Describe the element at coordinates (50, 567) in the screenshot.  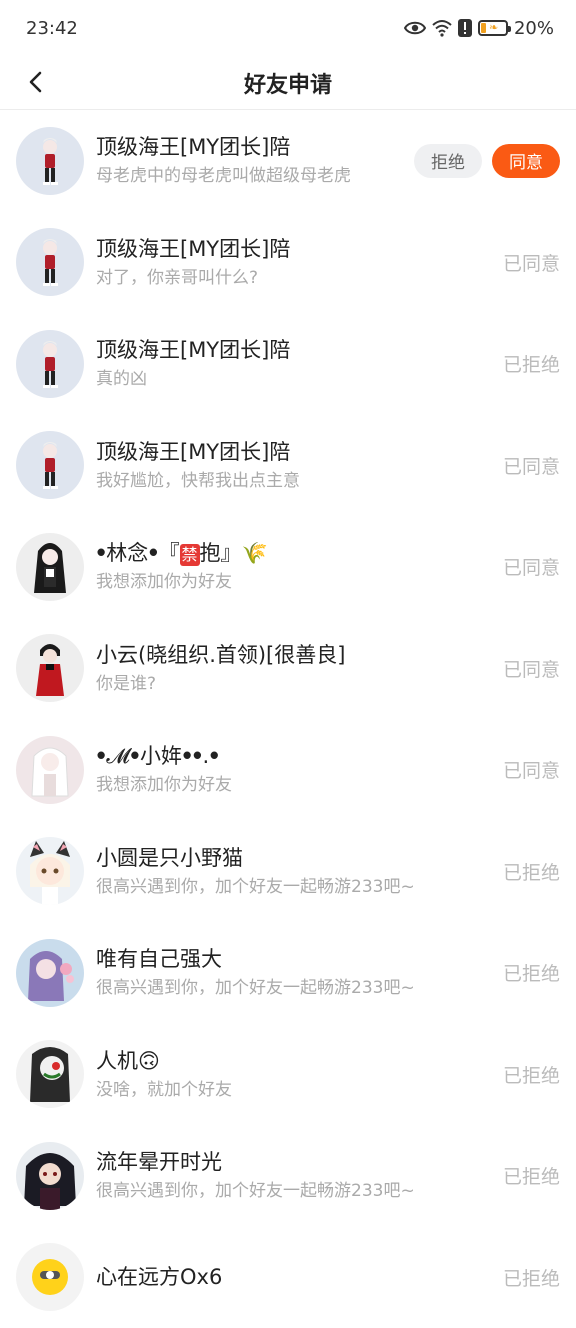
I see `dark-hair-girl-avatar` at that location.